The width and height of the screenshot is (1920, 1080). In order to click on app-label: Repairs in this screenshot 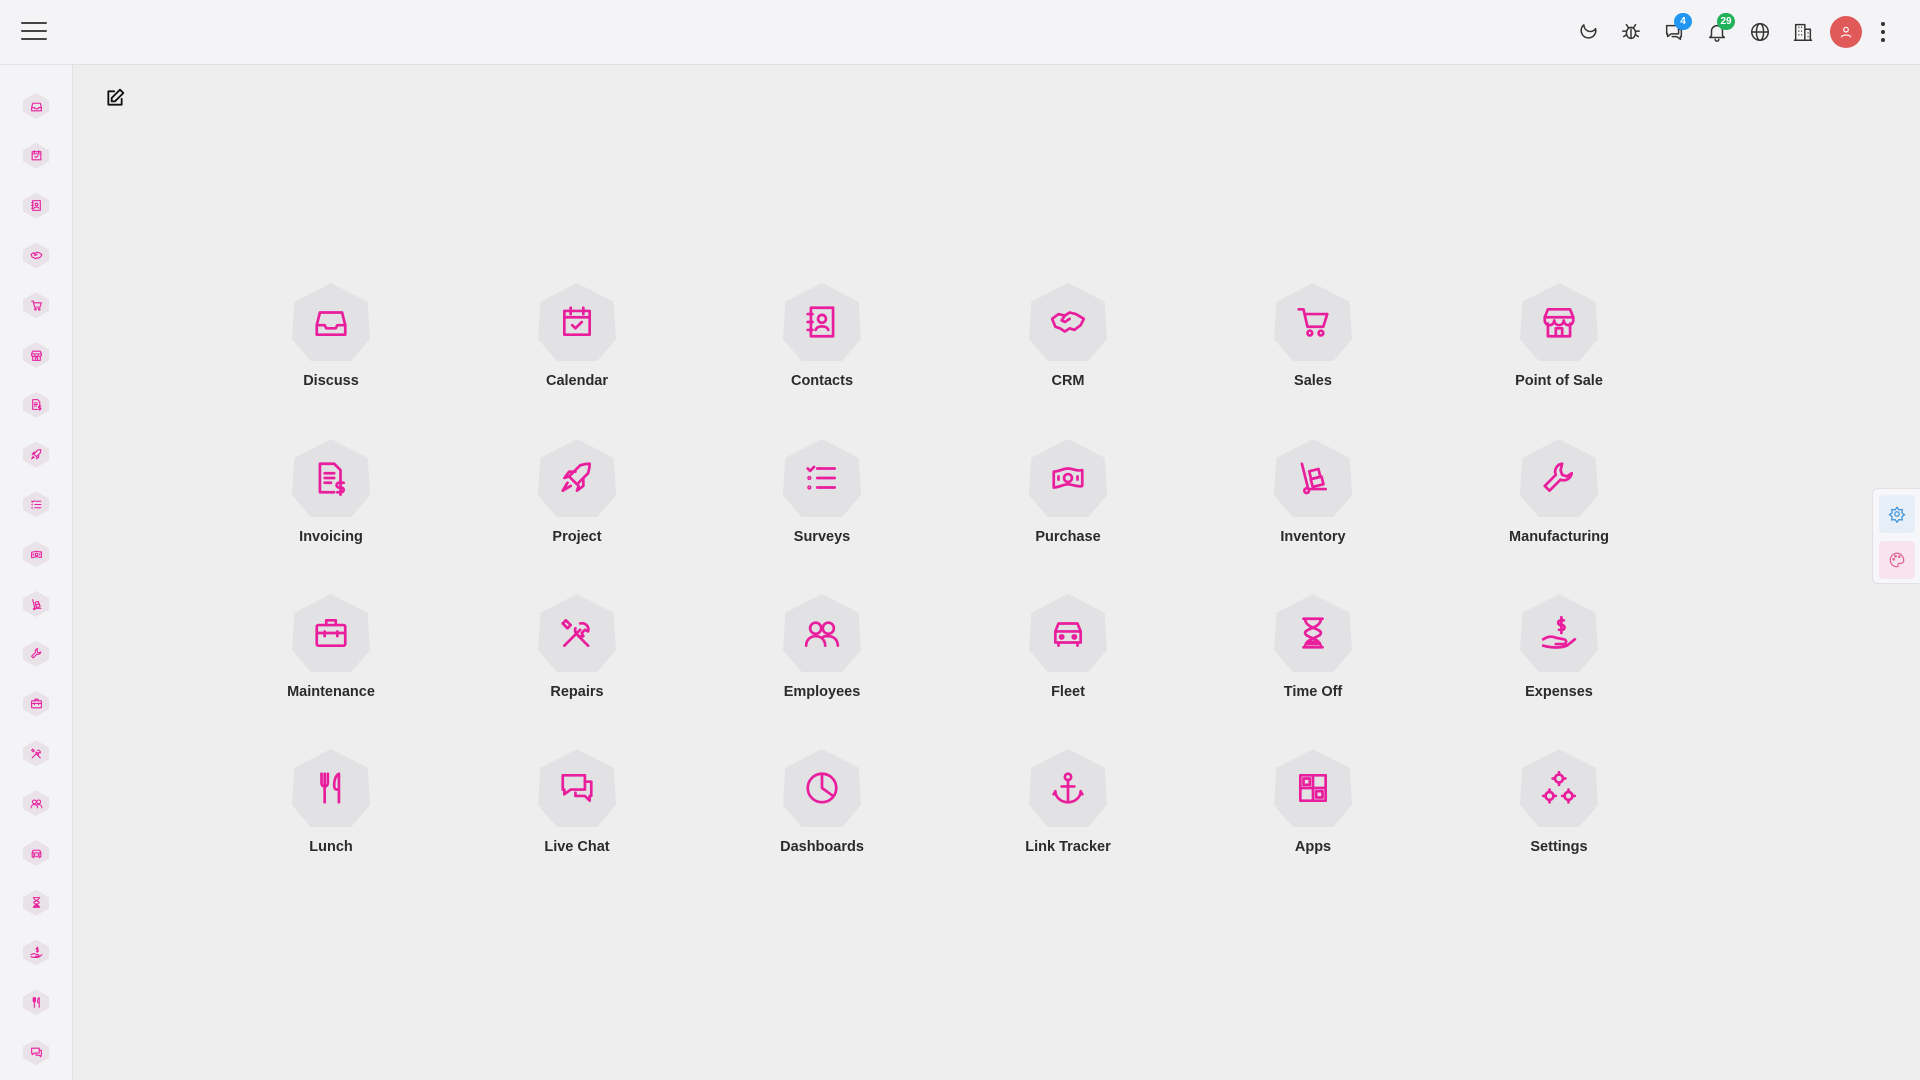, I will do `click(577, 692)`.